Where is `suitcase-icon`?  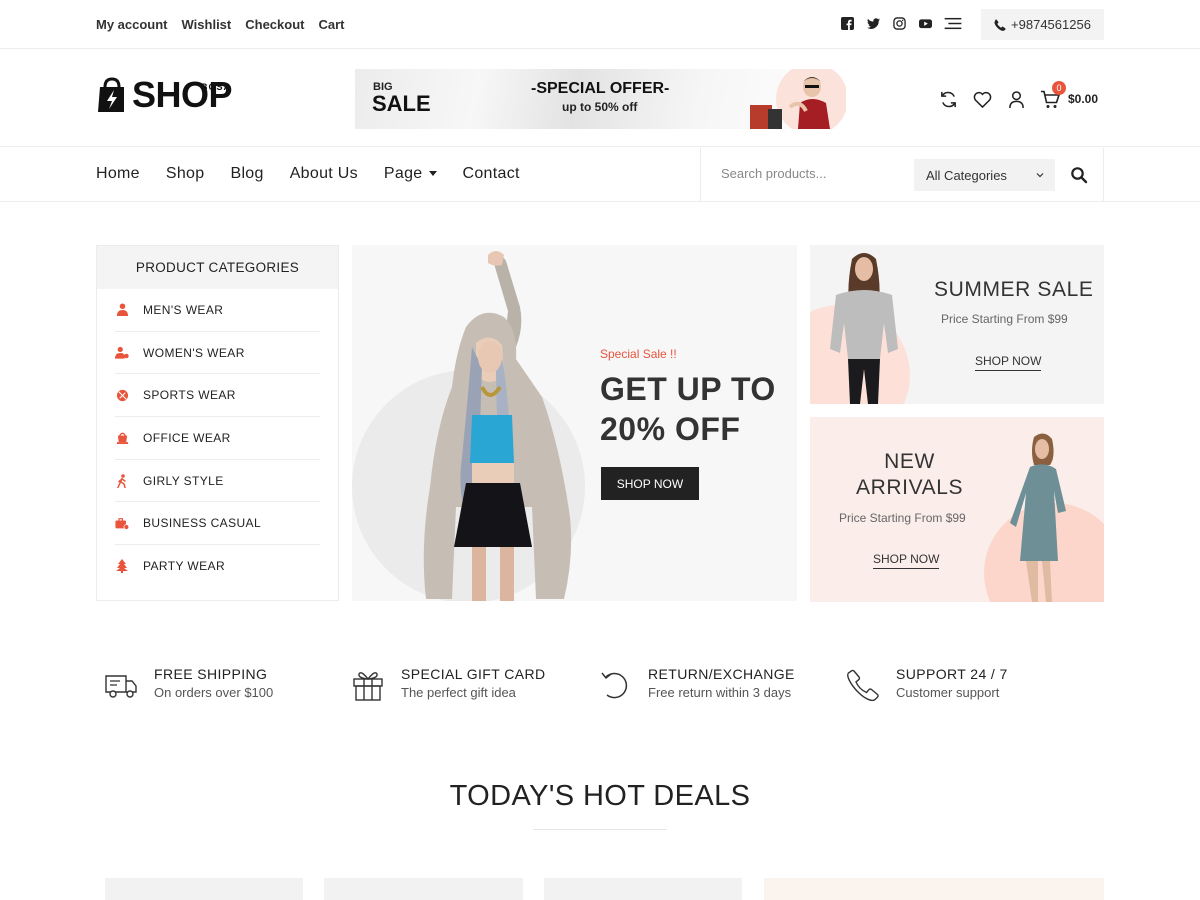 suitcase-icon is located at coordinates (122, 523).